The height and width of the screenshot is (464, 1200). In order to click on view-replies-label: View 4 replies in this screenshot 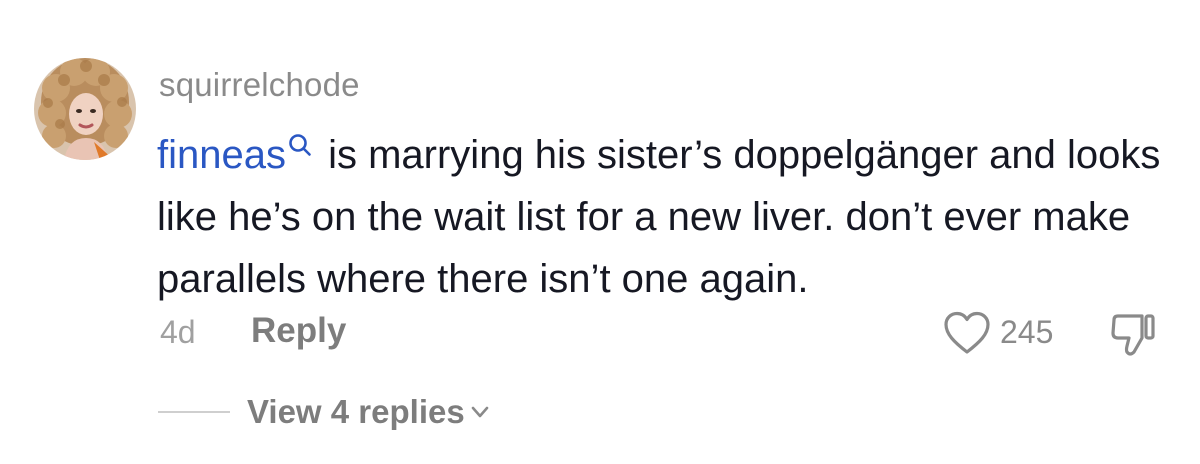, I will do `click(356, 411)`.